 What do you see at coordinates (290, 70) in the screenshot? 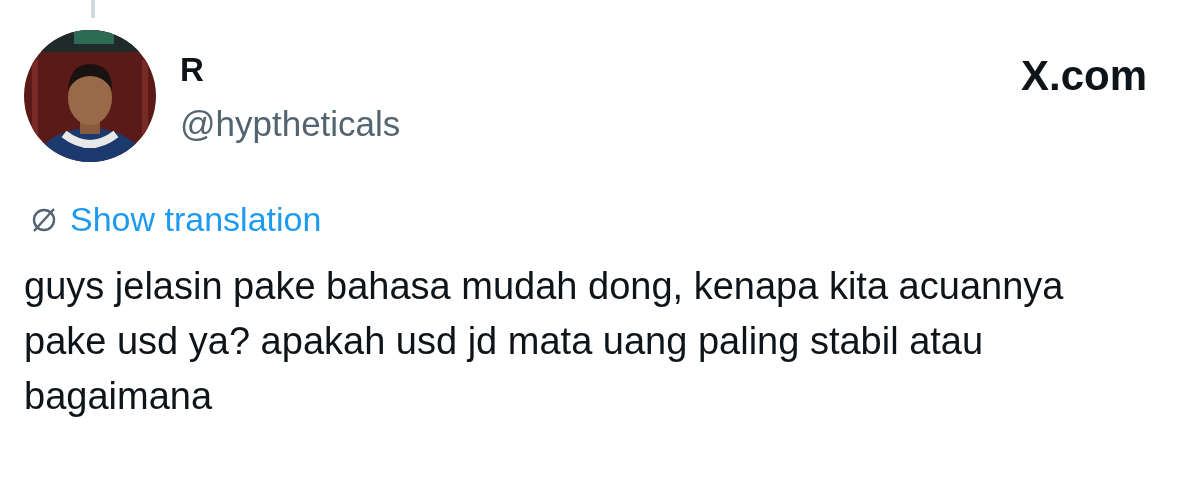
I see `display-name: R` at bounding box center [290, 70].